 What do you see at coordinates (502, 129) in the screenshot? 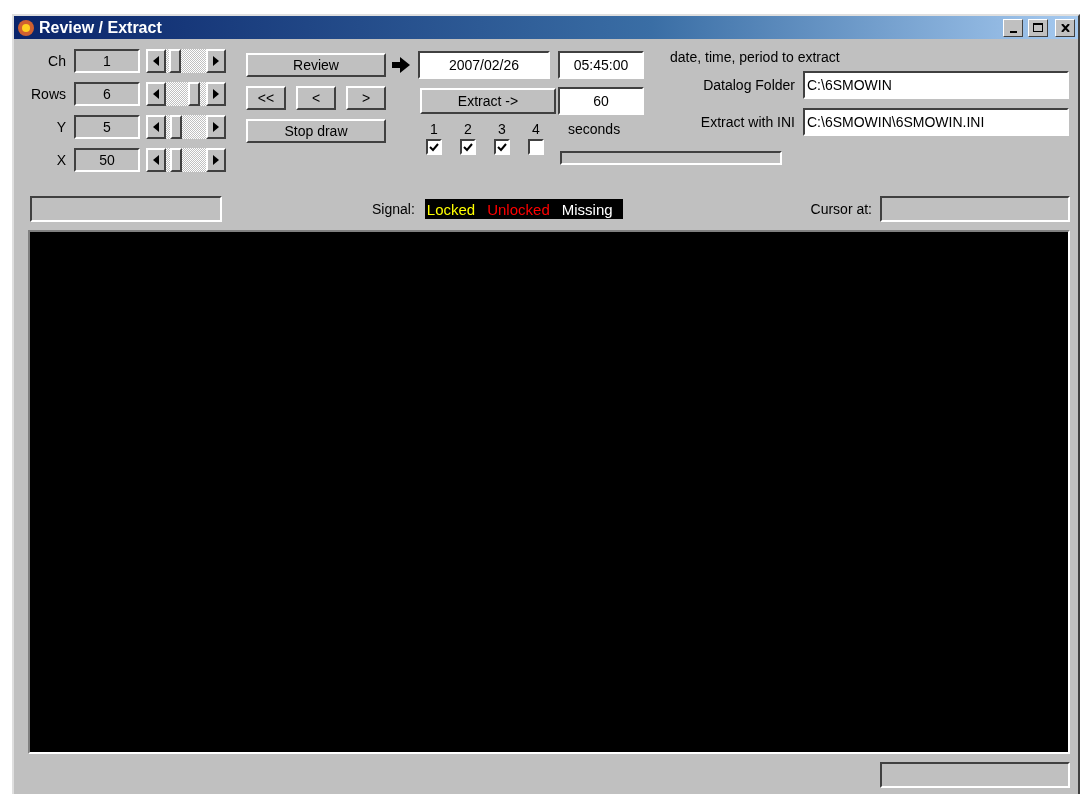
I see `channel-label: 3` at bounding box center [502, 129].